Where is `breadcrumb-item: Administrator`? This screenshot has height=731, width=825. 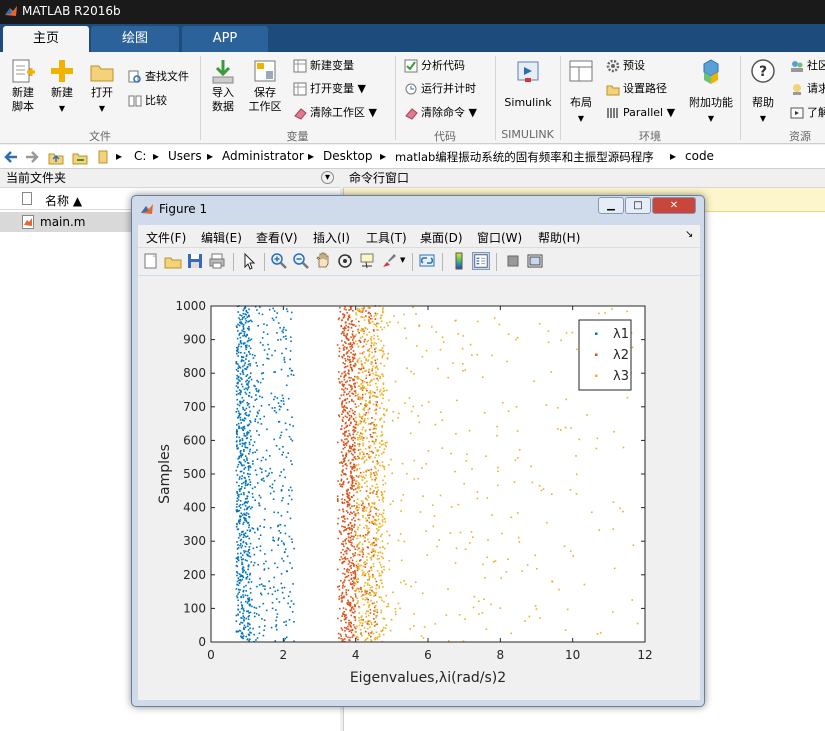
breadcrumb-item: Administrator is located at coordinates (263, 156).